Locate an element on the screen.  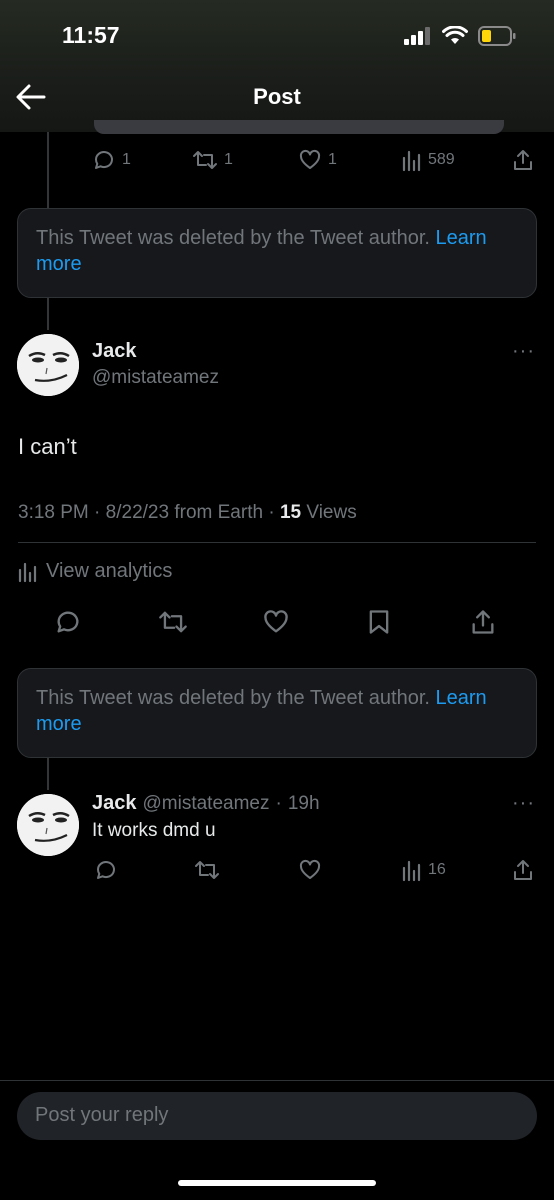
battery-icon is located at coordinates (497, 36).